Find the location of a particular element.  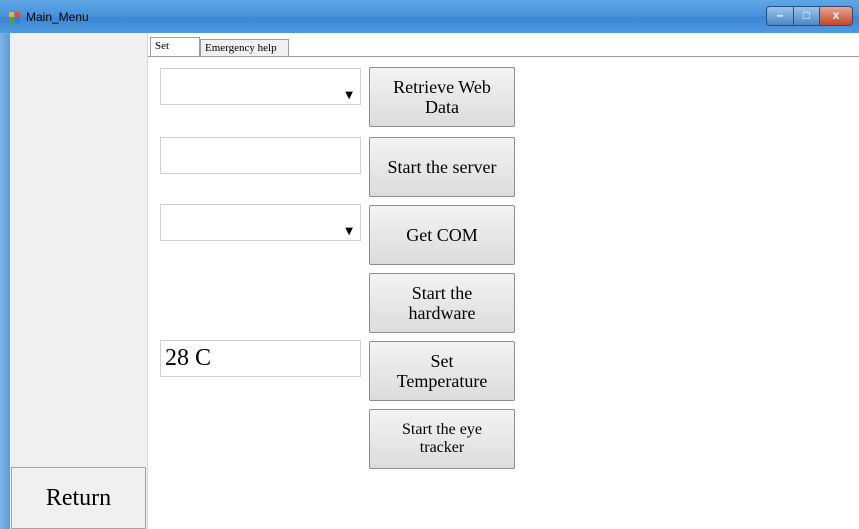

web-data-select: ▼ is located at coordinates (260, 86).